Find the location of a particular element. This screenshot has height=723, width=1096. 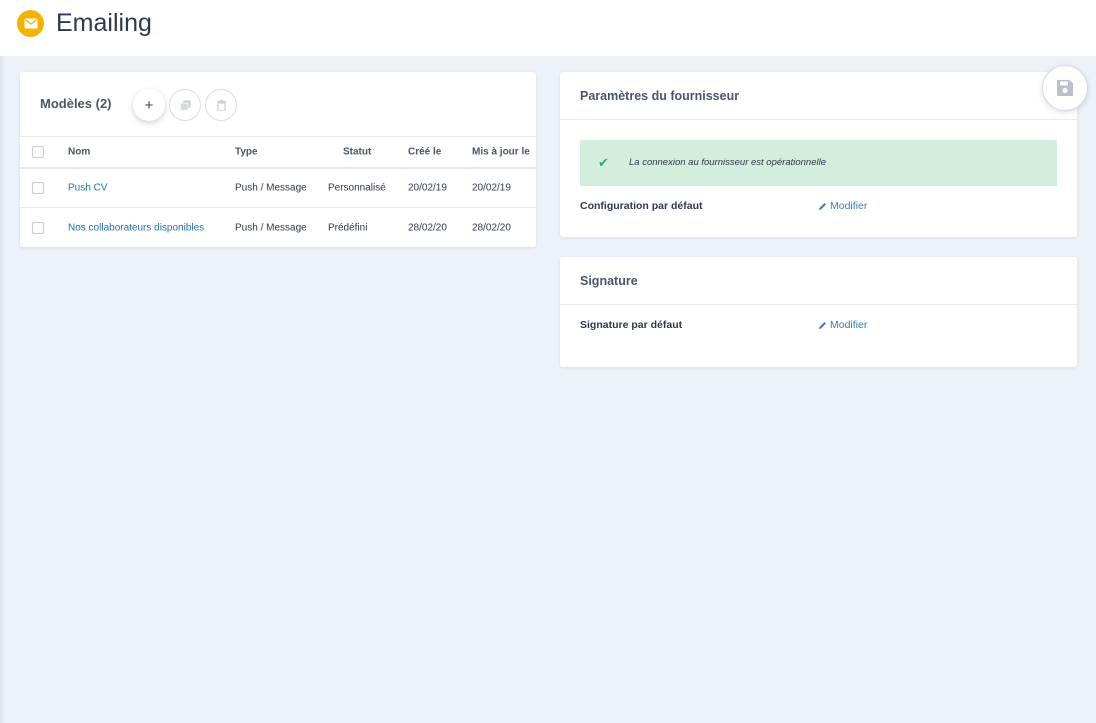

table-header: Nom Type Statut Créé le Mis à jour le is located at coordinates (278, 152).